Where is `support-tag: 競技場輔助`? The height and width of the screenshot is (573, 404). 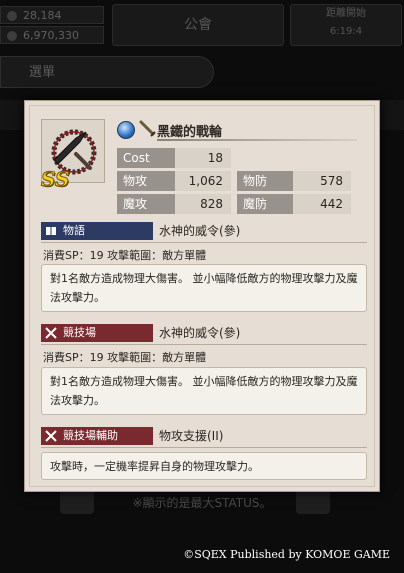
support-tag: 競技場輔助 is located at coordinates (97, 436).